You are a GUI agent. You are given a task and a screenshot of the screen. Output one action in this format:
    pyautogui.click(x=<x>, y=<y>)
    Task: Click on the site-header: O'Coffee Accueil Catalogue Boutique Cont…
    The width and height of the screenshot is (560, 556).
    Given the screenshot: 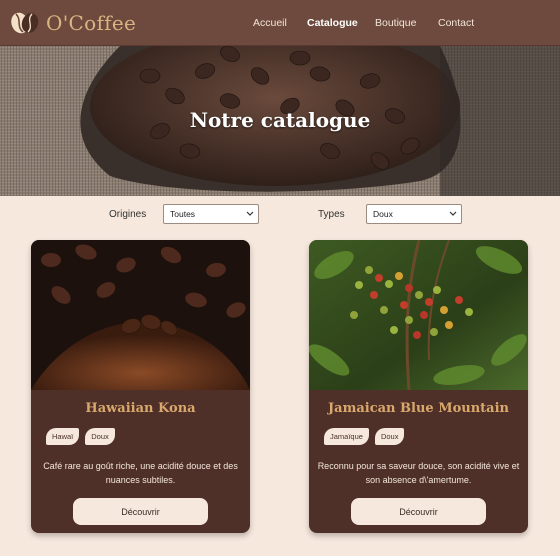 What is the action you would take?
    pyautogui.click(x=280, y=23)
    